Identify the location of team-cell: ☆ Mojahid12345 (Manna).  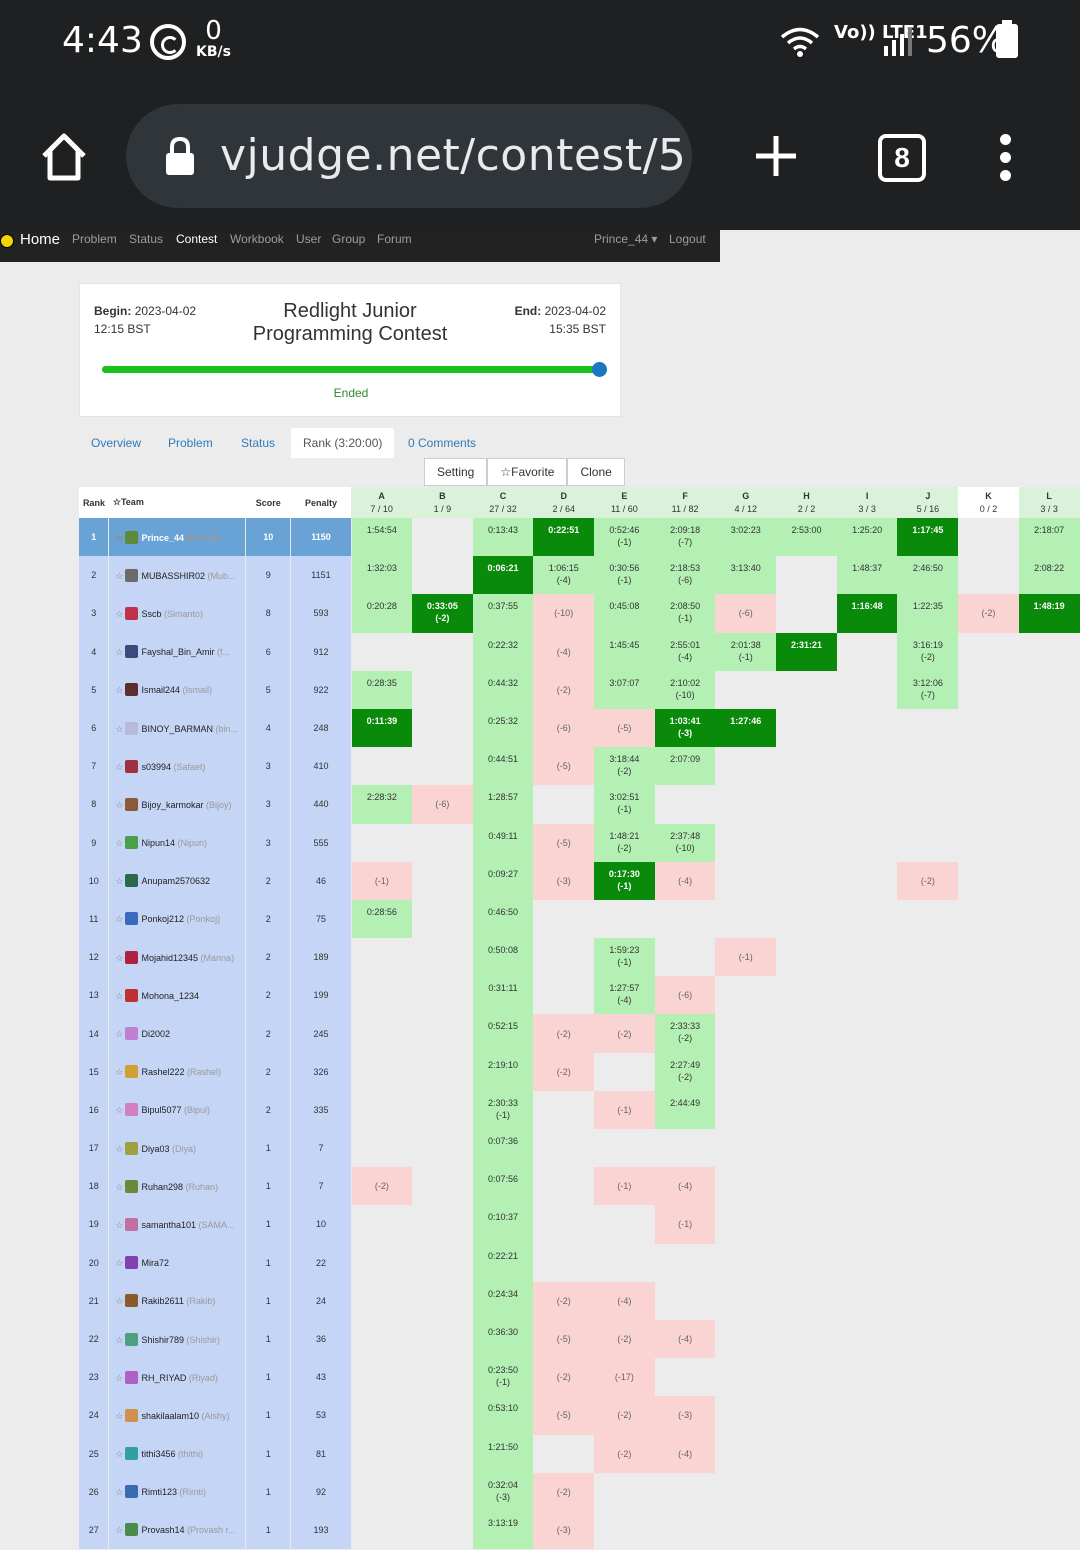
(177, 957).